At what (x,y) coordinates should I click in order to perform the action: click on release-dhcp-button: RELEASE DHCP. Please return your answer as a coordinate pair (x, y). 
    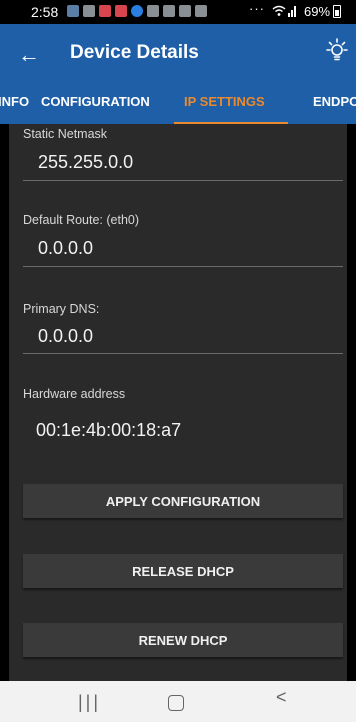
    Looking at the image, I should click on (183, 571).